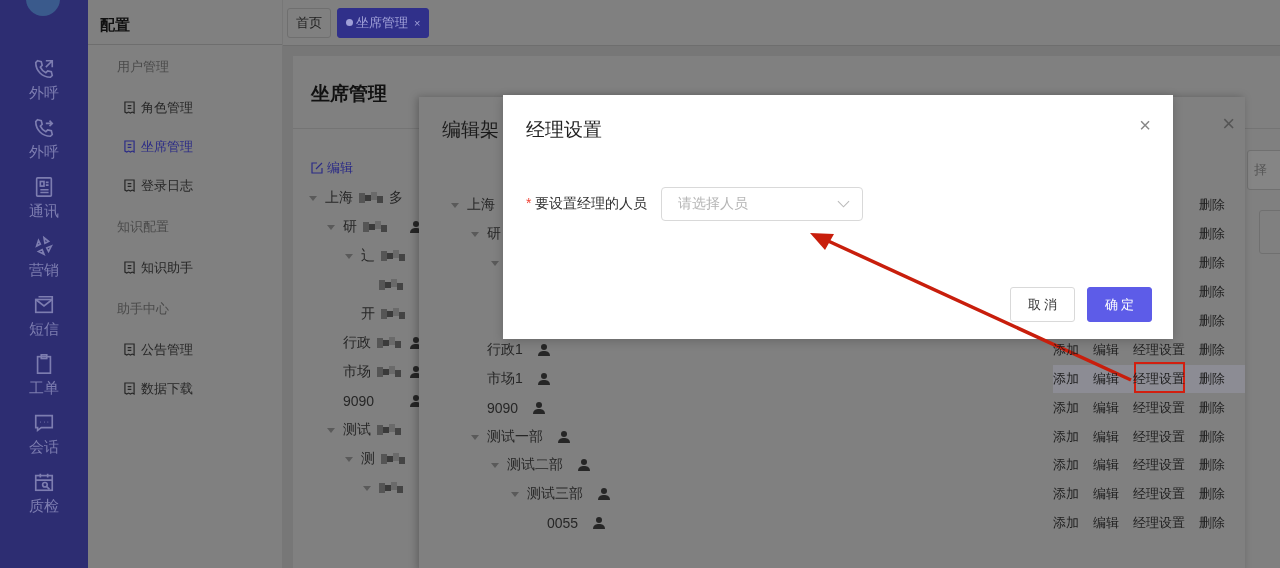 The height and width of the screenshot is (568, 1280). I want to click on cancel-button: 取 消, so click(1042, 304).